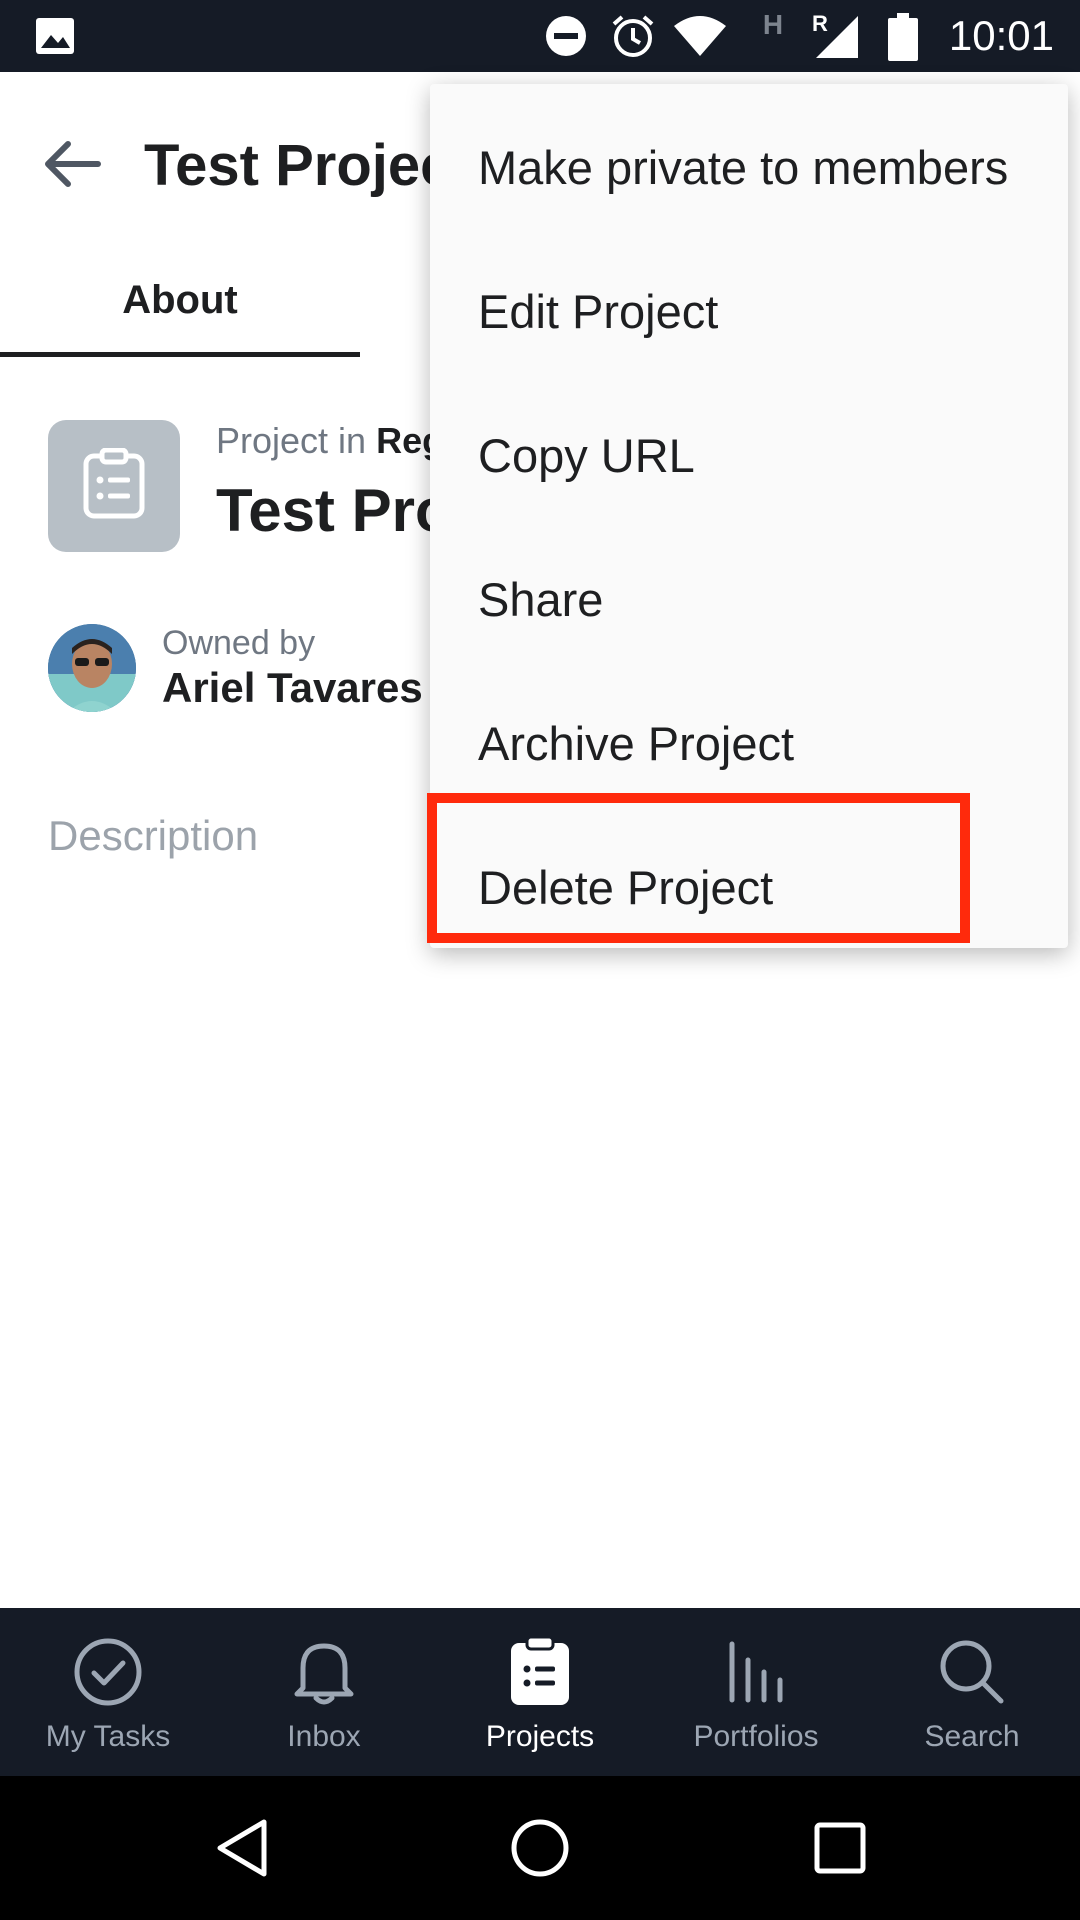 The height and width of the screenshot is (1920, 1080). What do you see at coordinates (108, 1672) in the screenshot?
I see `check-circle-icon` at bounding box center [108, 1672].